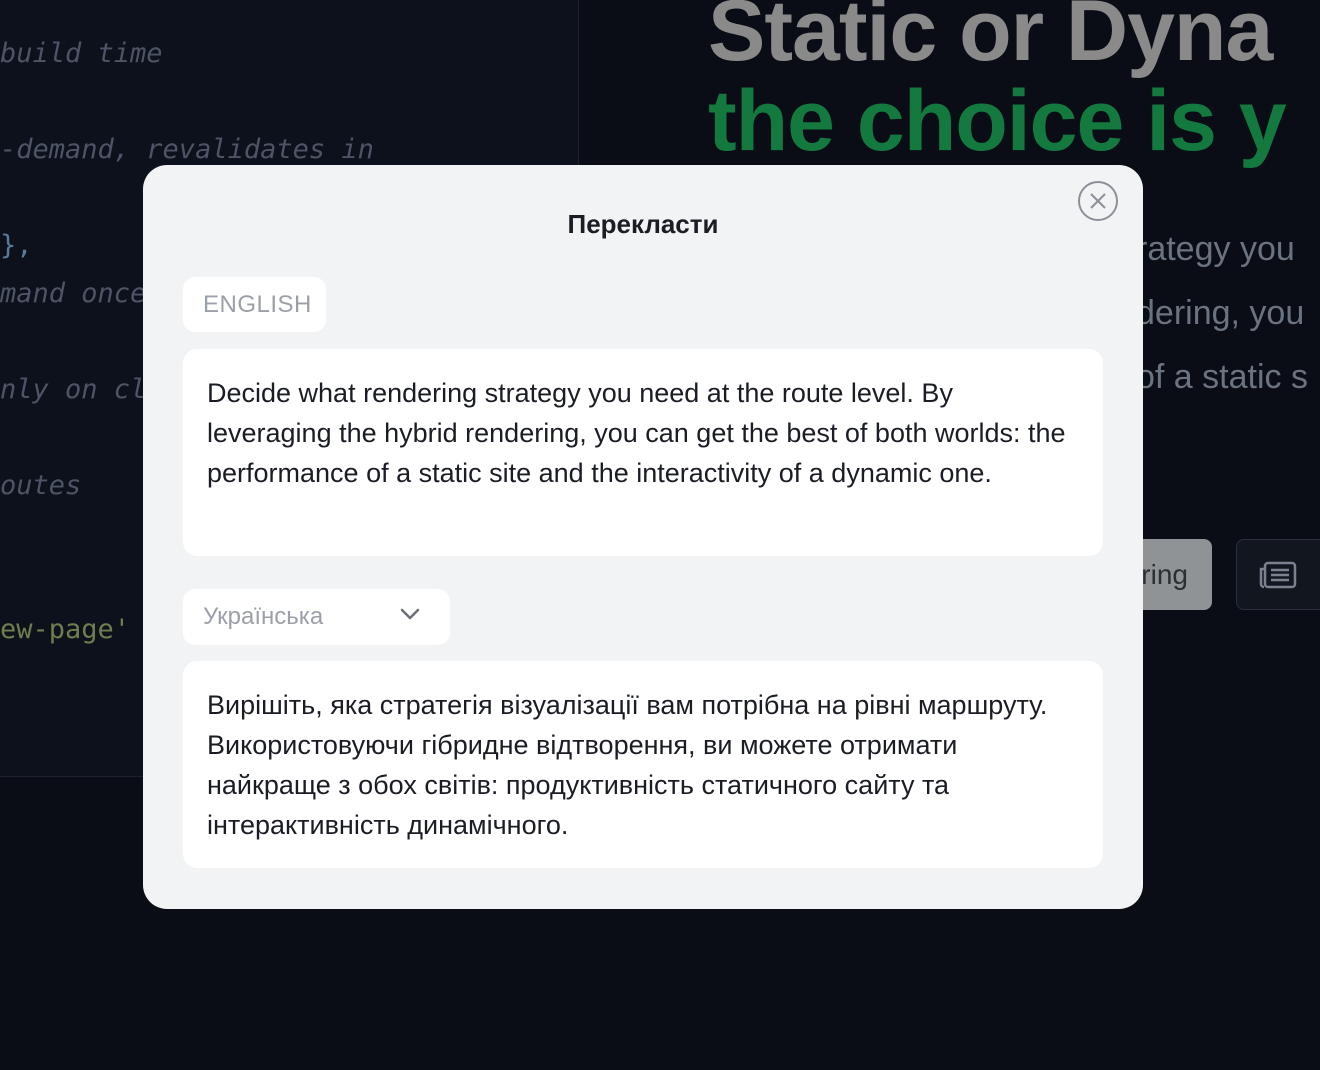  I want to click on chevron-down-icon, so click(410, 614).